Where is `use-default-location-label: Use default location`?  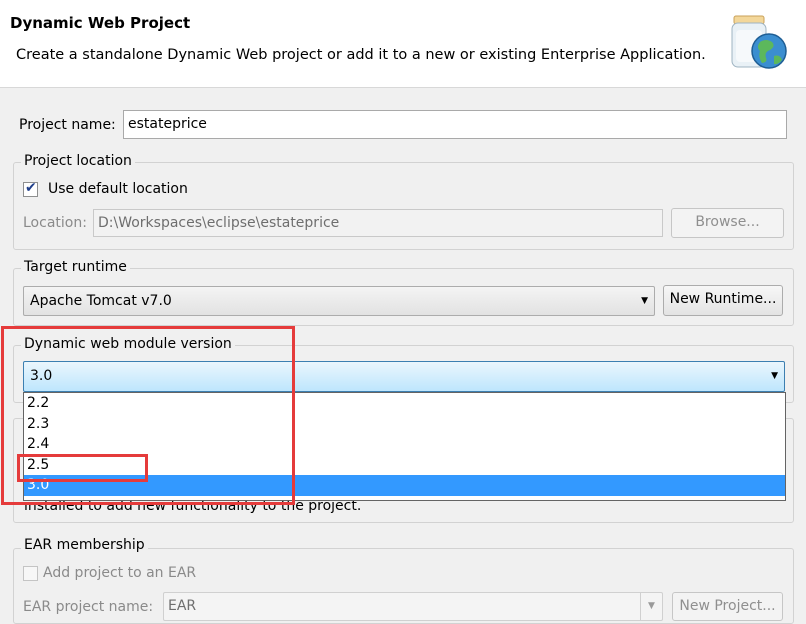
use-default-location-label: Use default location is located at coordinates (118, 189).